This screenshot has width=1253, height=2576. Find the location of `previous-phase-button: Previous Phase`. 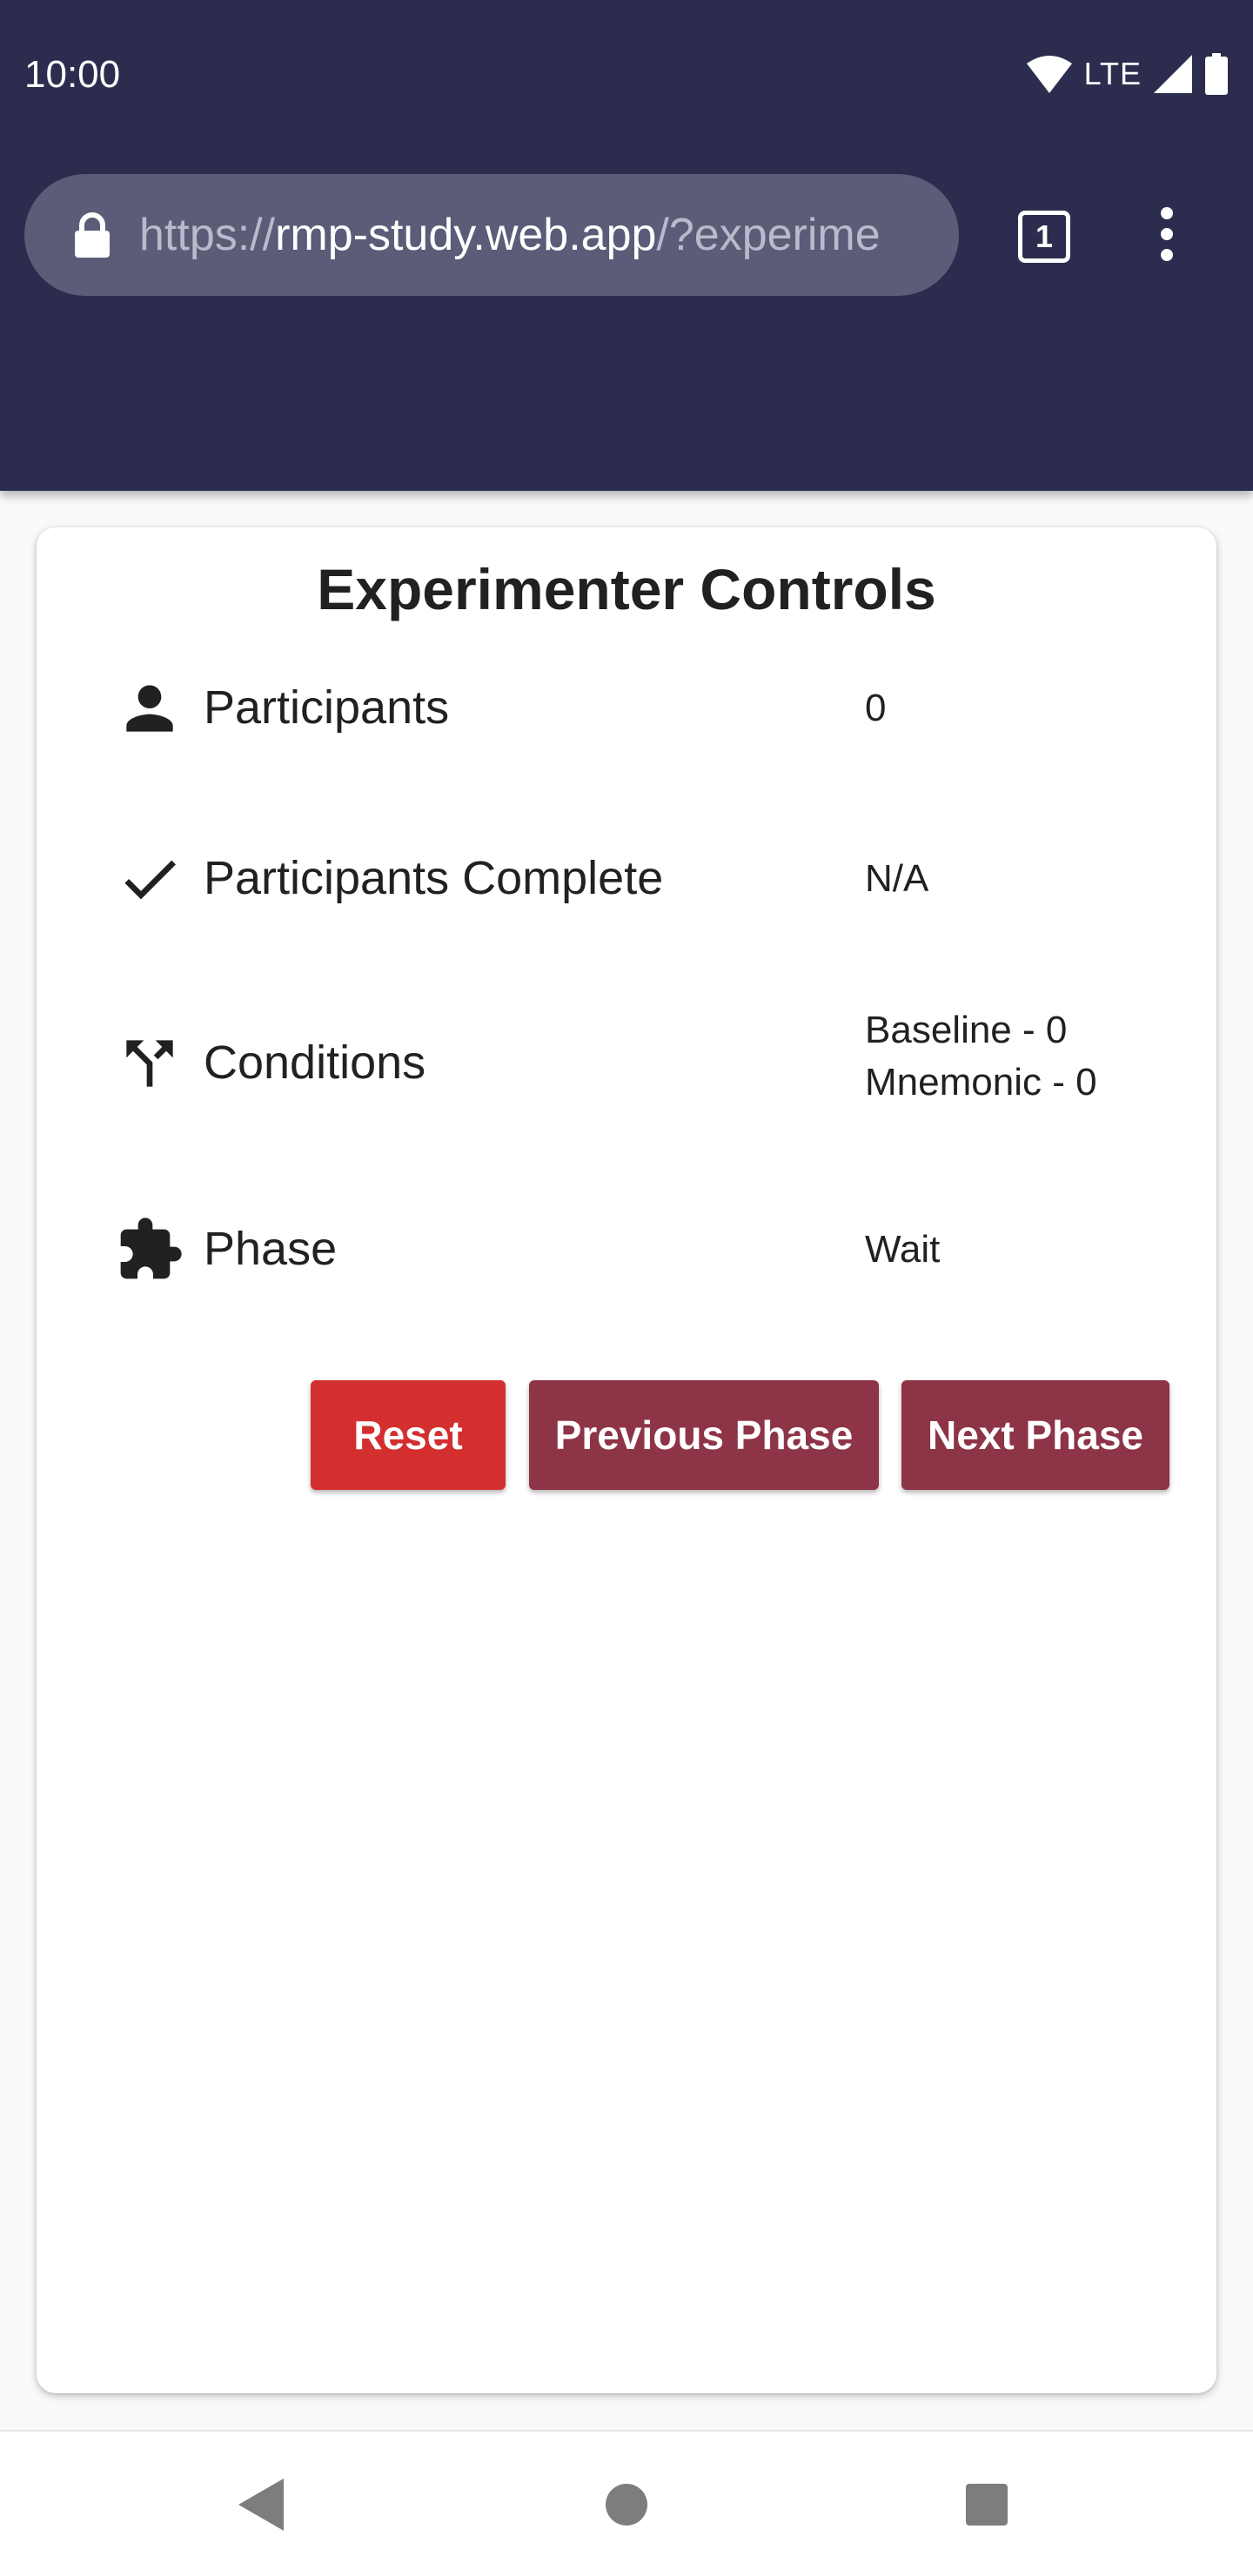

previous-phase-button: Previous Phase is located at coordinates (704, 1435).